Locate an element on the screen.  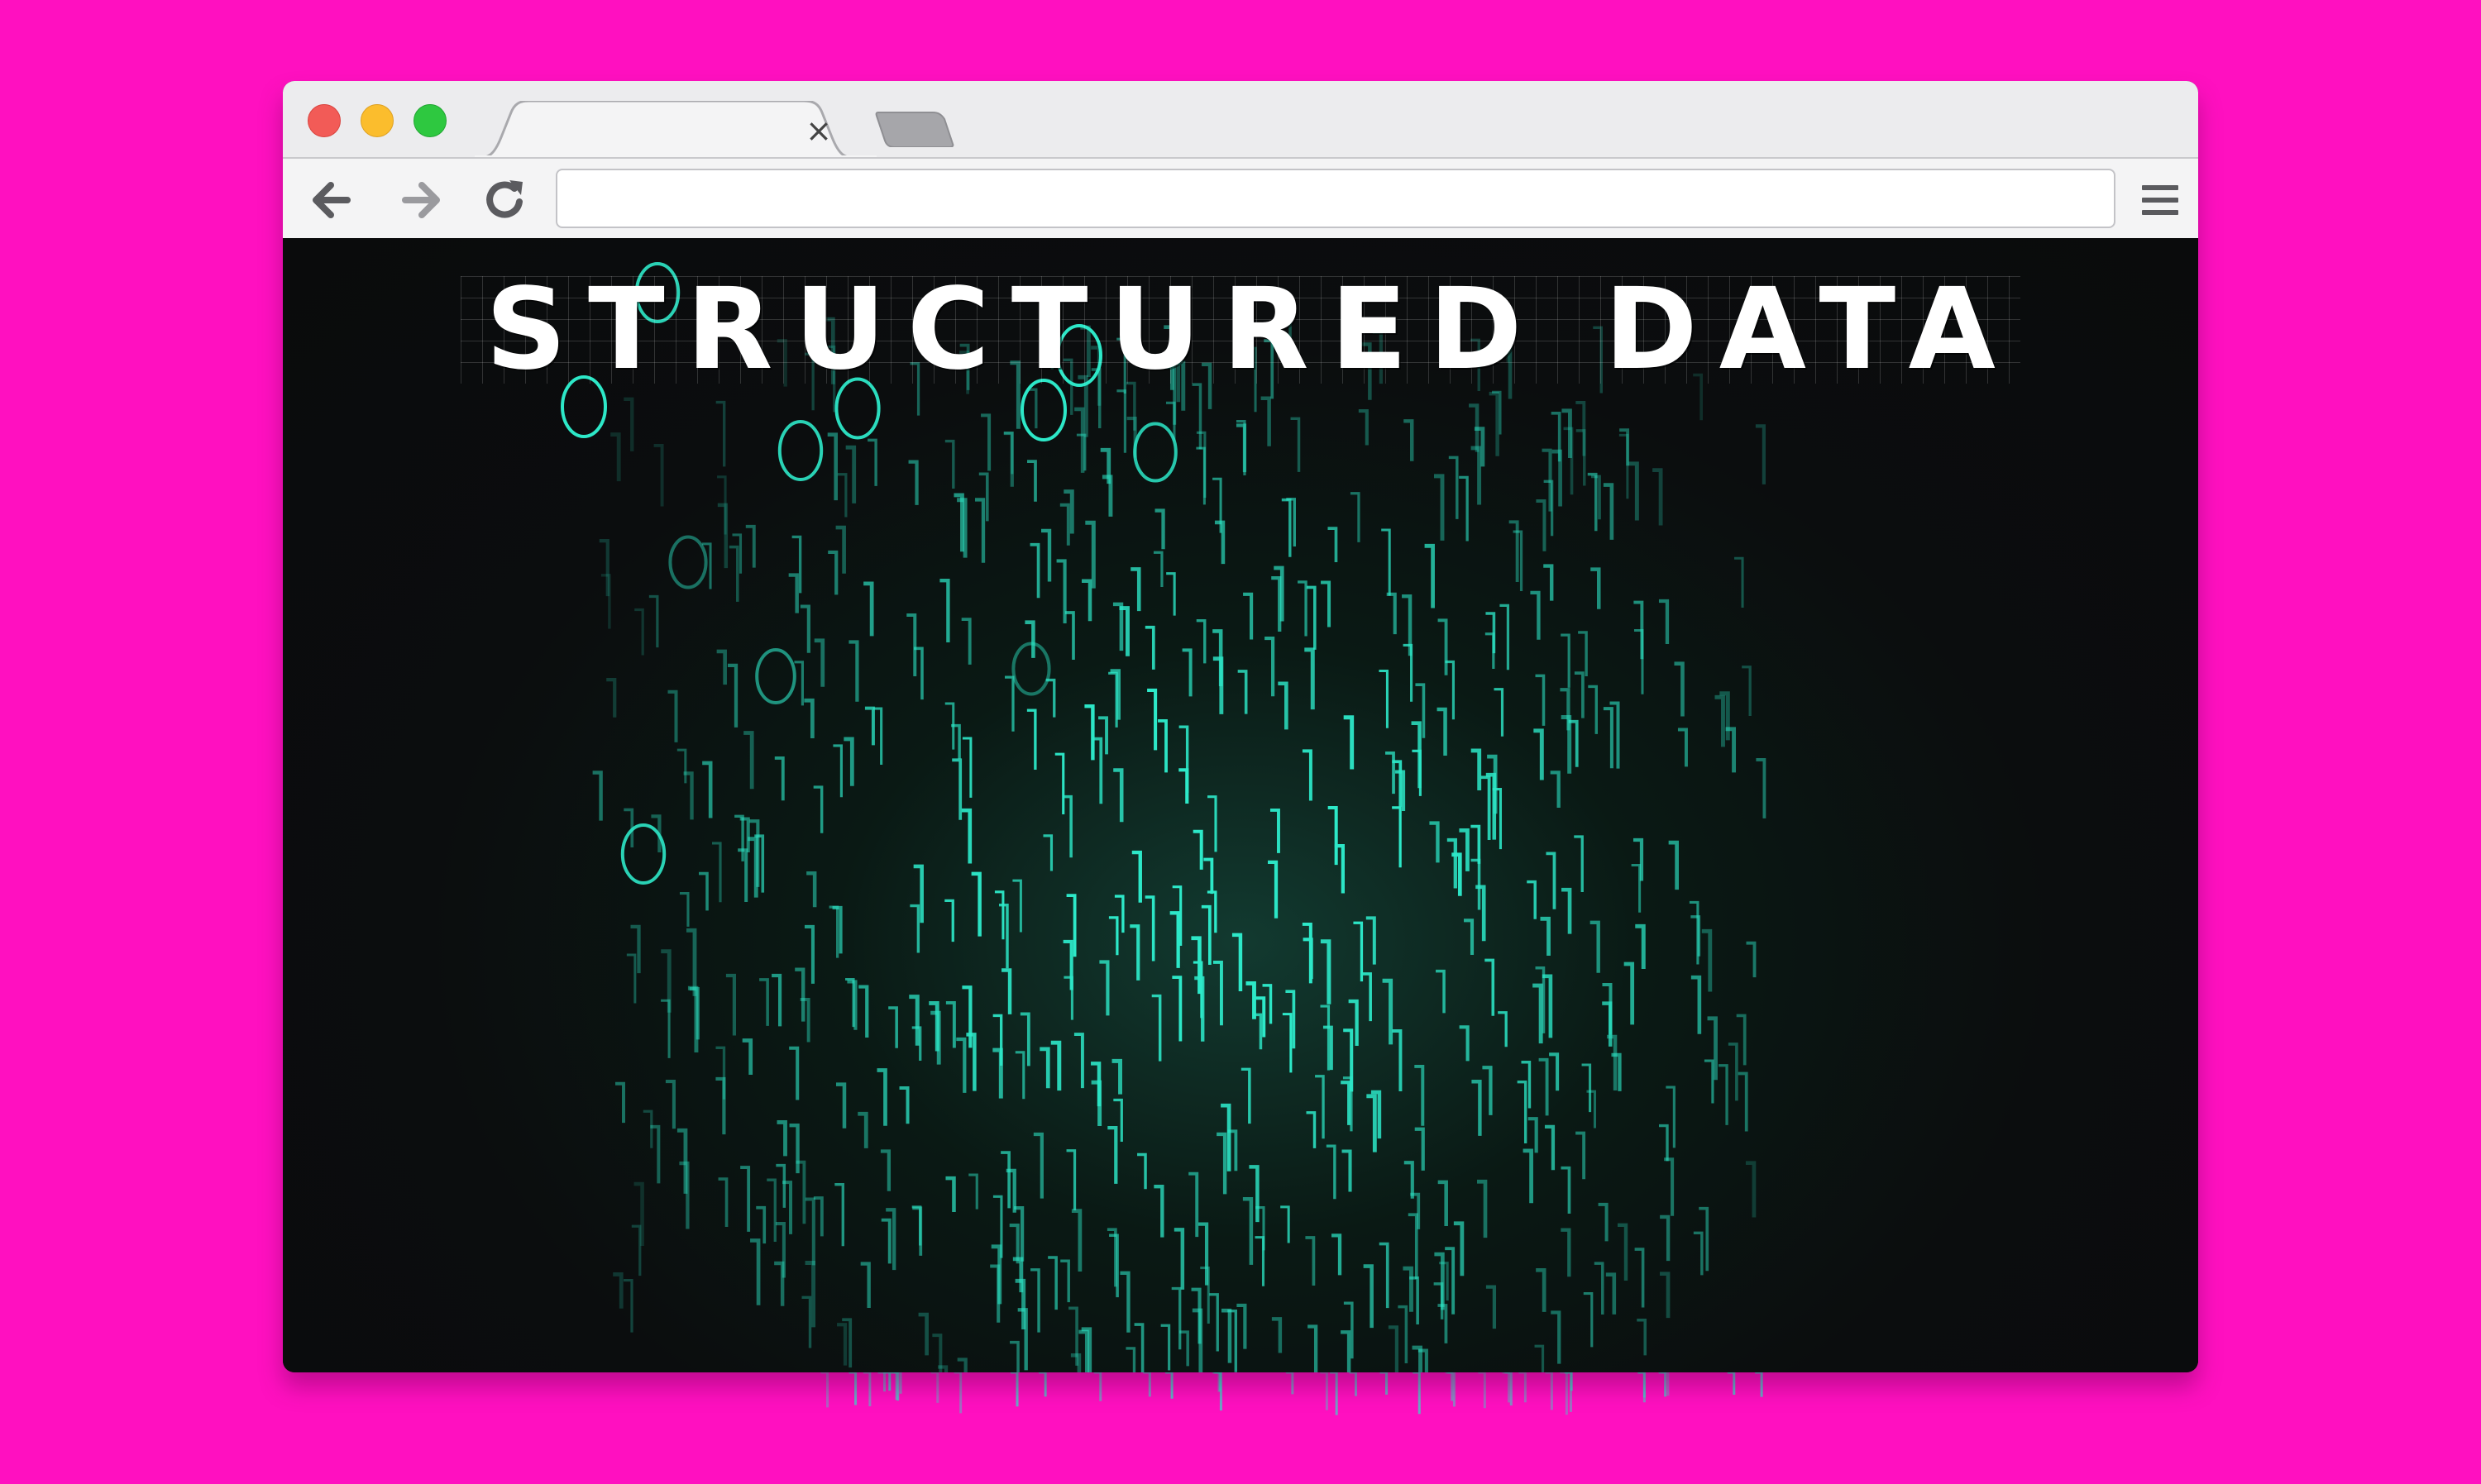
reload-icon is located at coordinates (504, 201).